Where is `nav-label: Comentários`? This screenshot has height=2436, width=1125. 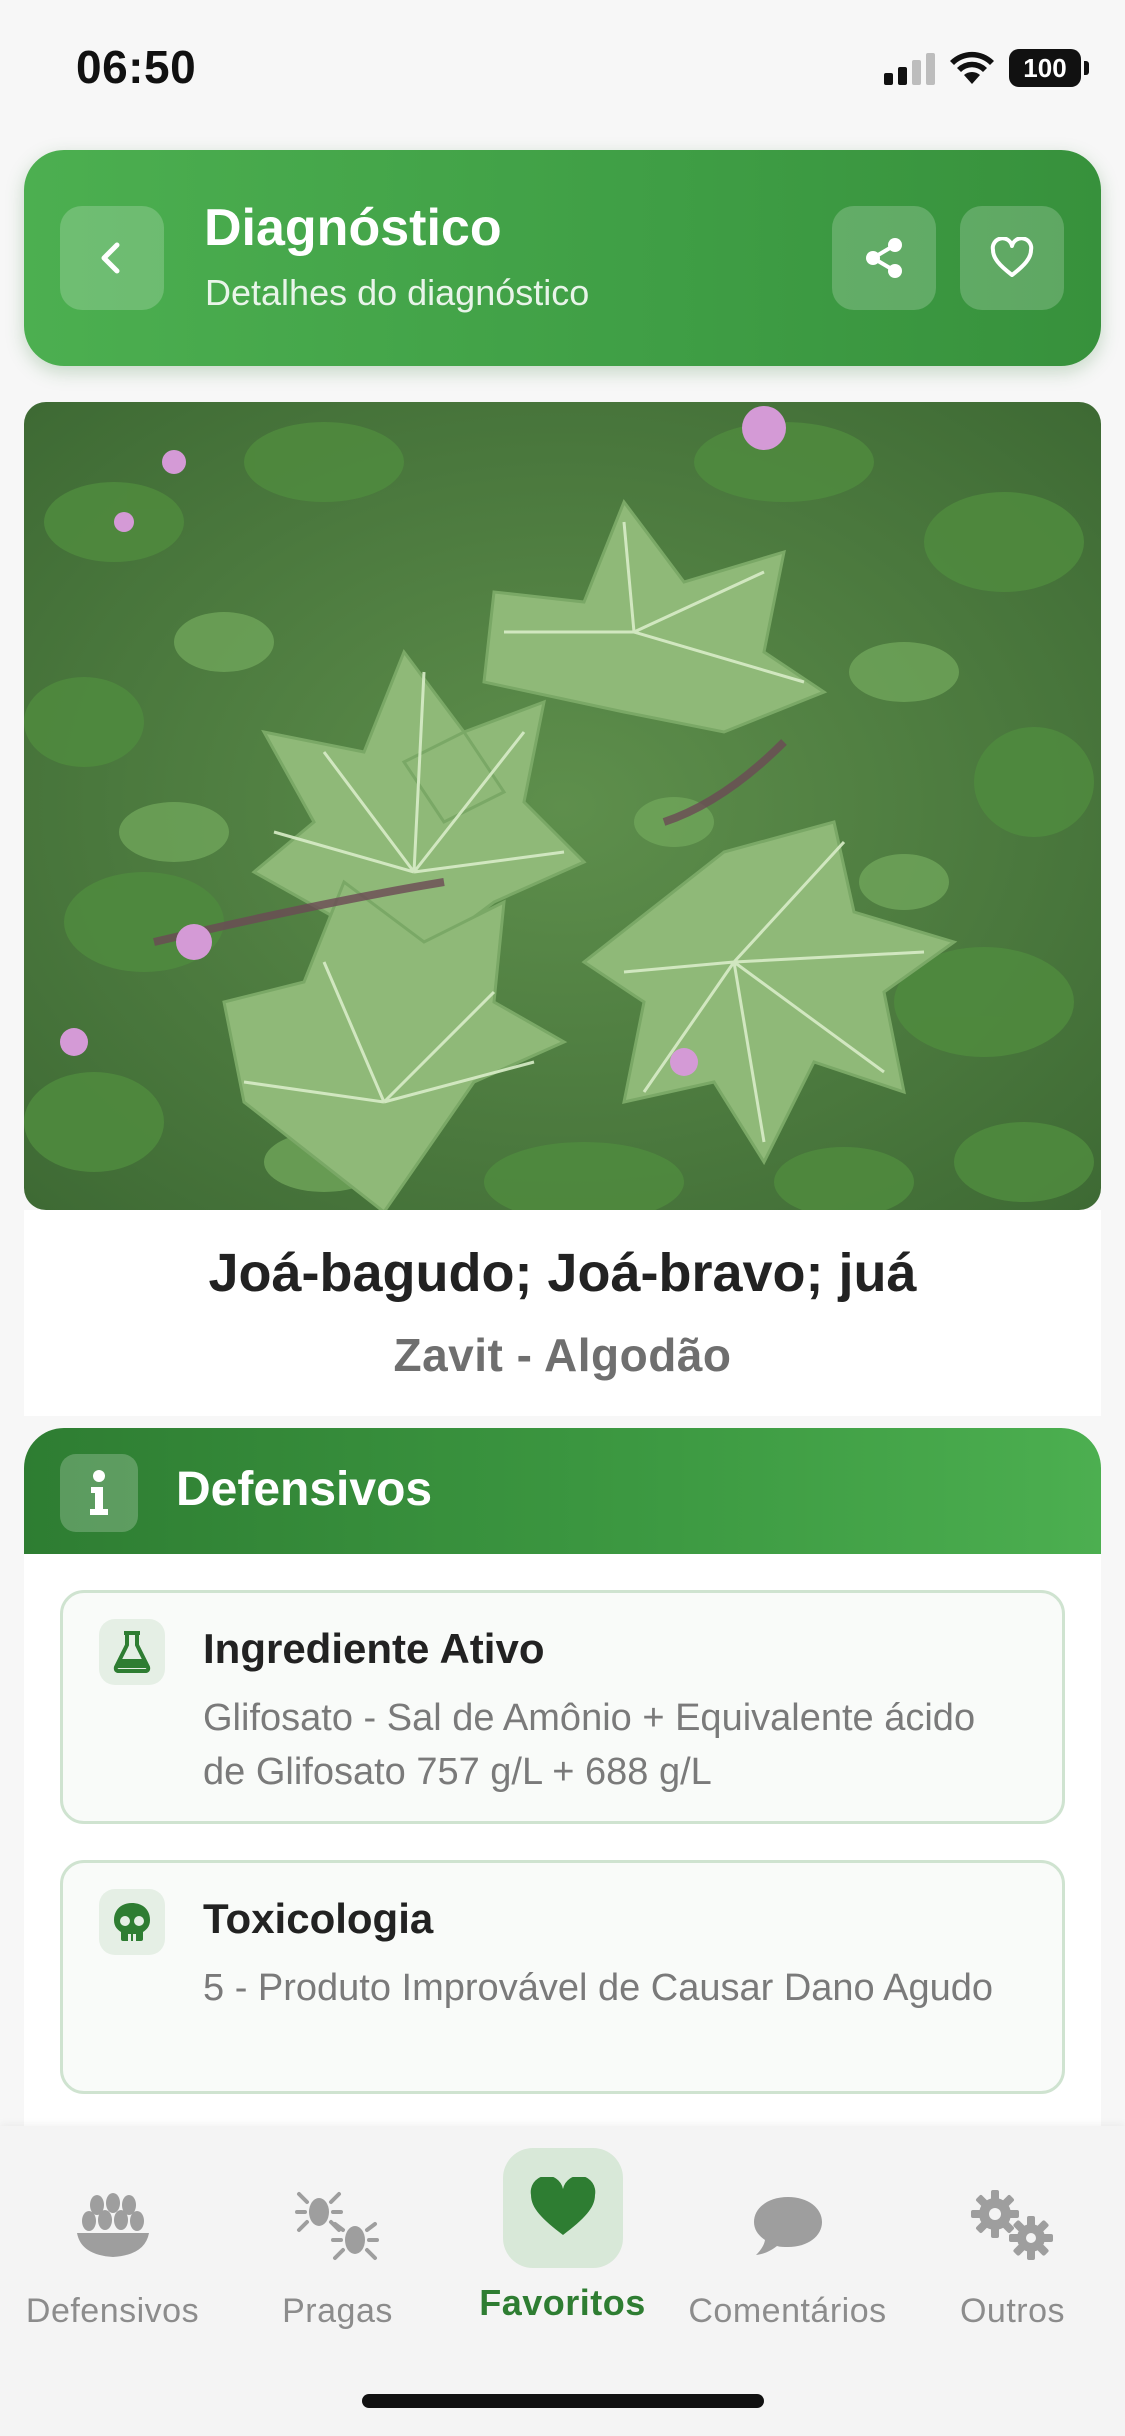
nav-label: Comentários is located at coordinates (787, 2311).